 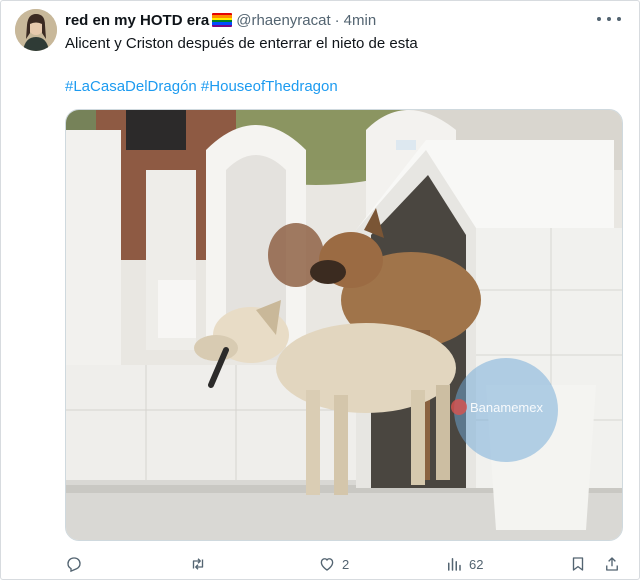 I want to click on like-button: 2, so click(x=333, y=564).